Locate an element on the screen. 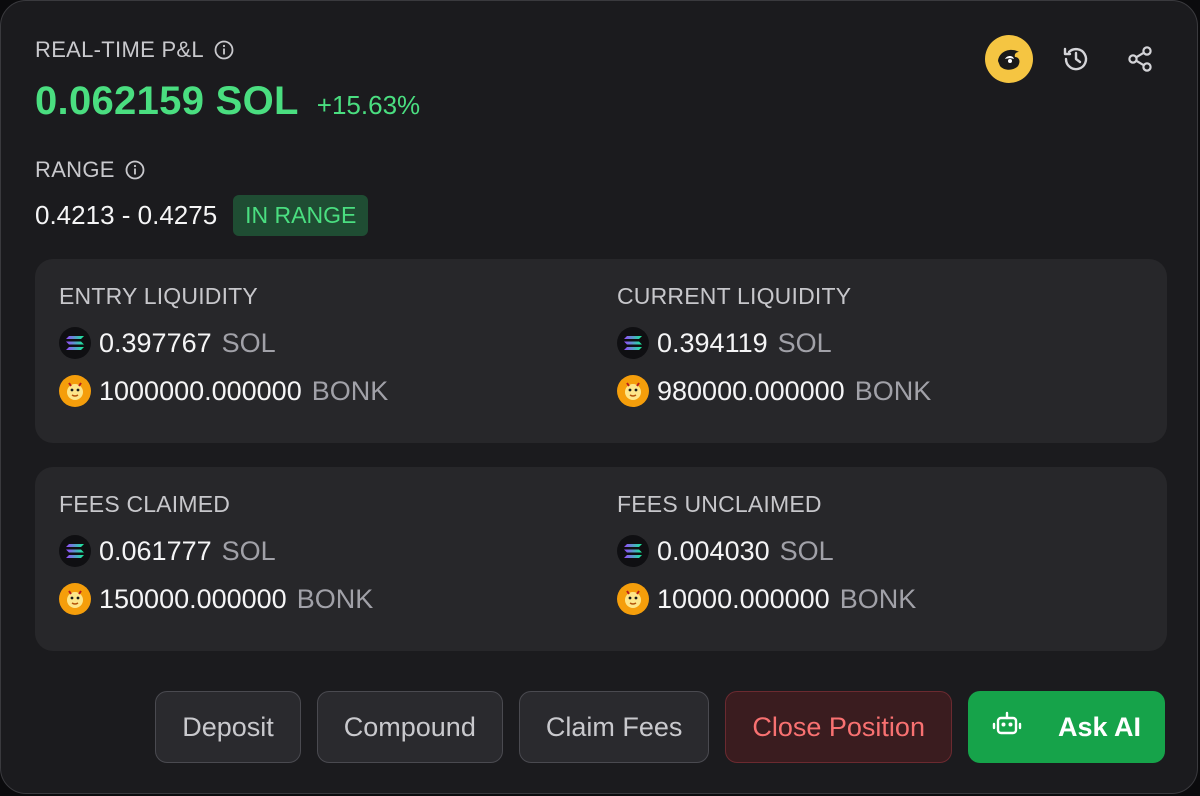  header-actions is located at coordinates (1073, 59).